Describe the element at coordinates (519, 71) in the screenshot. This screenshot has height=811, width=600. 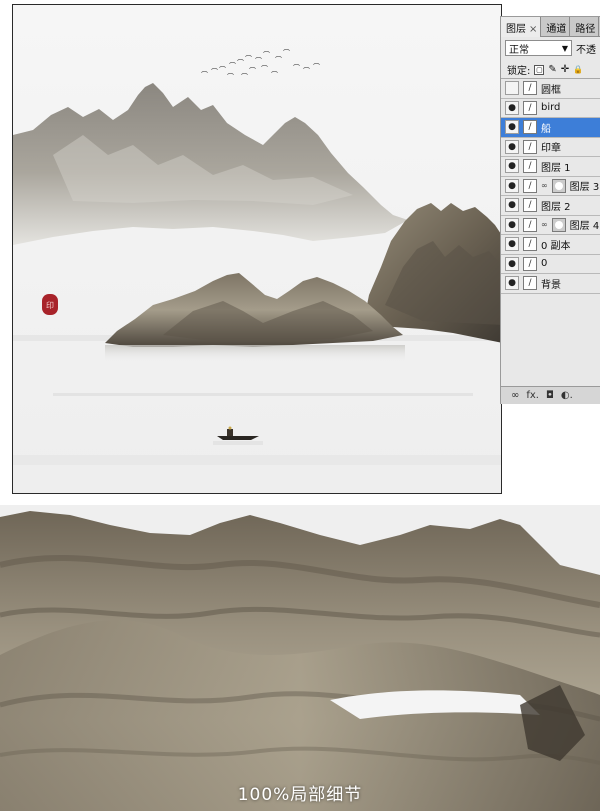
I see `lock-label: 锁定:` at that location.